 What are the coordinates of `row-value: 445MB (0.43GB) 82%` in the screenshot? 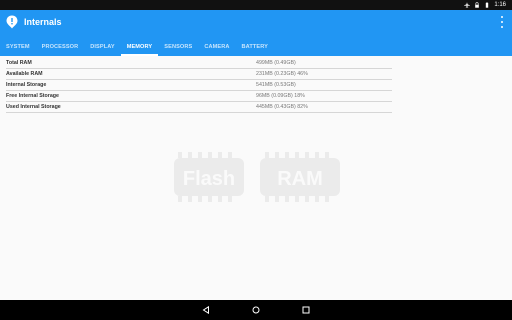 It's located at (282, 107).